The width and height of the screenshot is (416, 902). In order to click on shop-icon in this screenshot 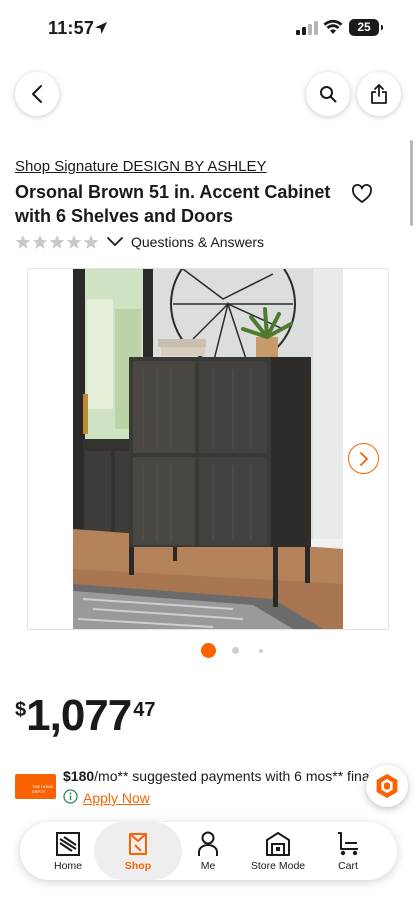, I will do `click(138, 844)`.